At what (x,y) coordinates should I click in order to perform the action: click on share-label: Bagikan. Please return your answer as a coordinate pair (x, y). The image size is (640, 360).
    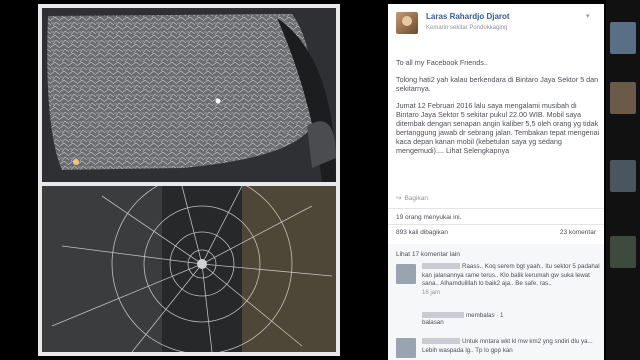
    Looking at the image, I should click on (416, 198).